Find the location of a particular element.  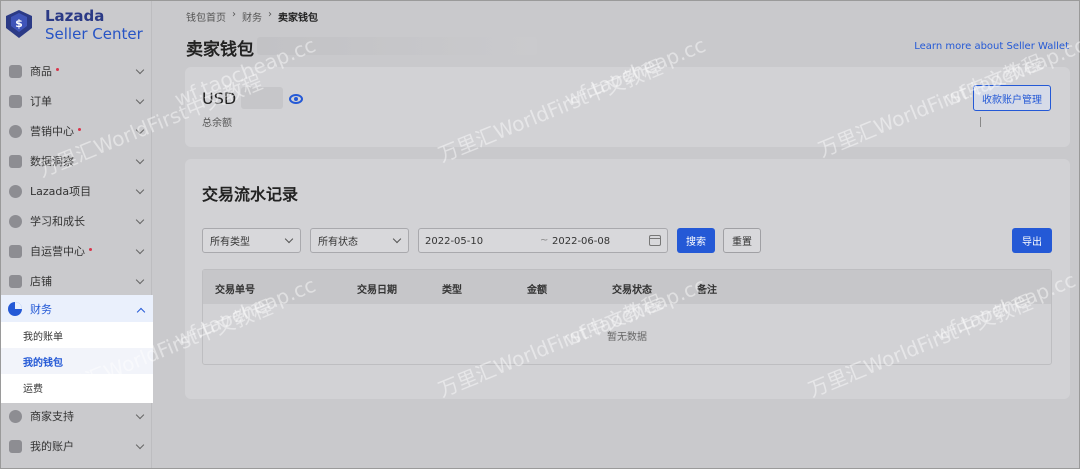

sidebar-item-label: 店铺 is located at coordinates (41, 281).